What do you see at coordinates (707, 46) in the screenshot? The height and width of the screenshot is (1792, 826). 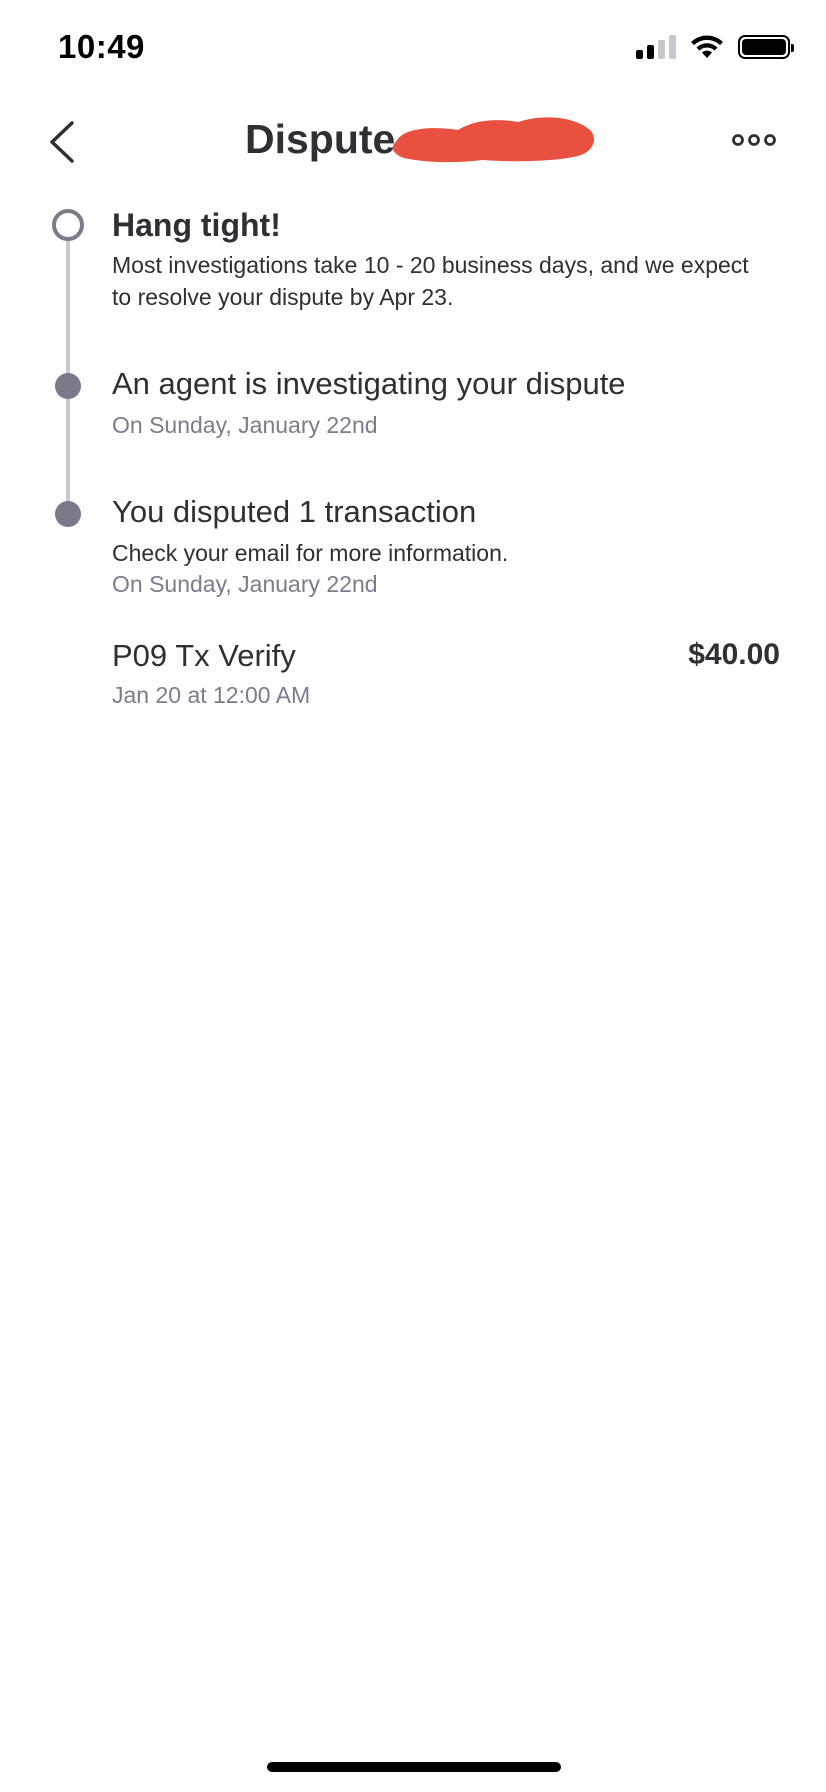 I see `wifi-icon` at bounding box center [707, 46].